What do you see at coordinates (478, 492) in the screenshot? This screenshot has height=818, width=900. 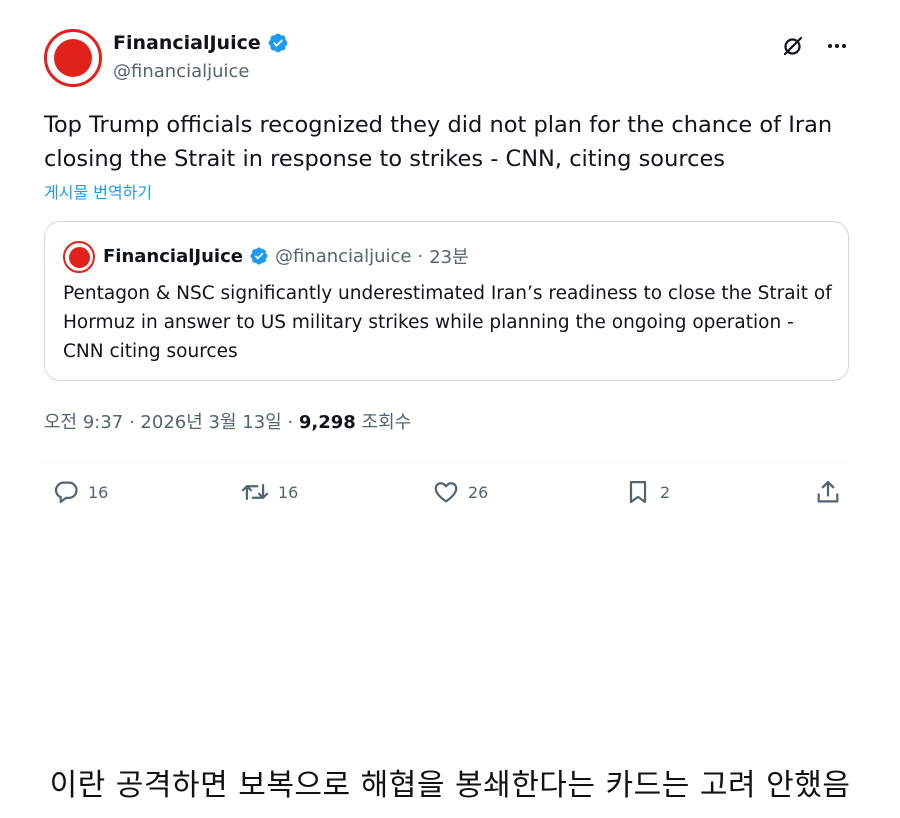 I see `like-count: 26` at bounding box center [478, 492].